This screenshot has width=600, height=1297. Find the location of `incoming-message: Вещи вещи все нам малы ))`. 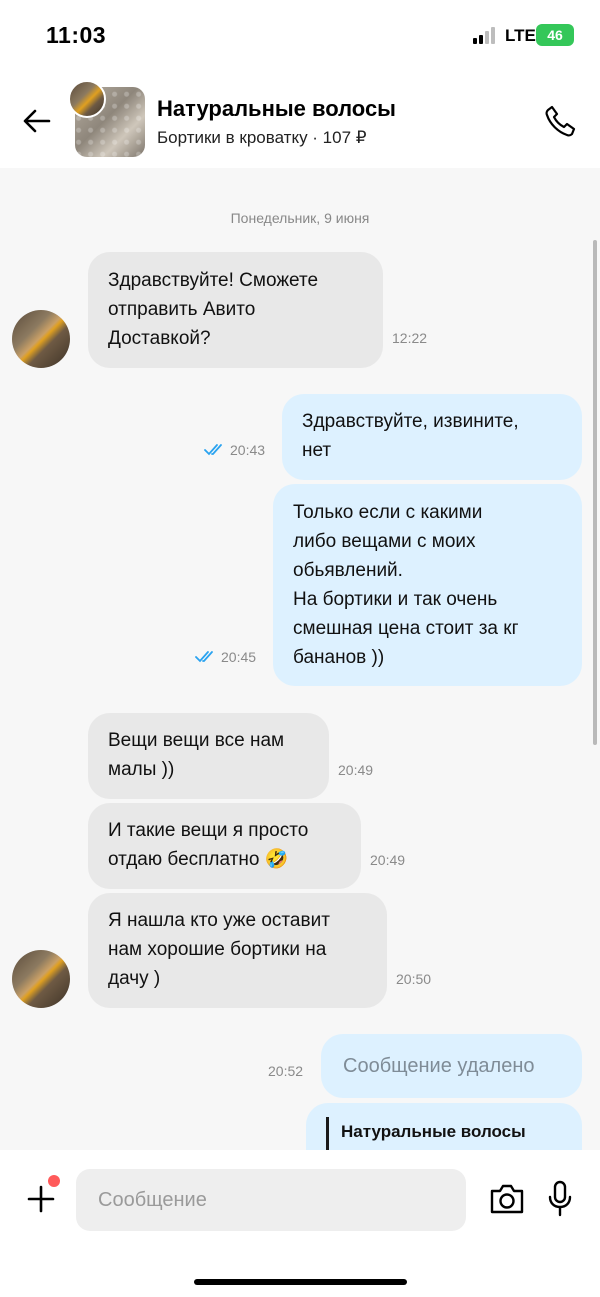

incoming-message: Вещи вещи все нам малы )) is located at coordinates (208, 756).